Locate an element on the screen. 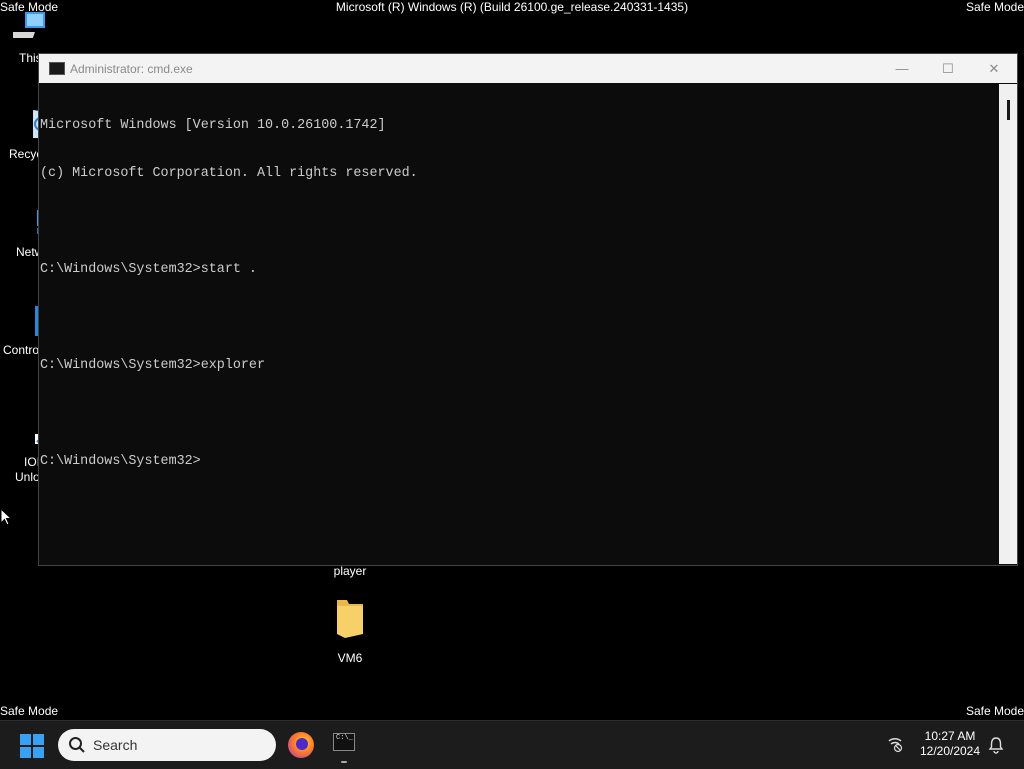 The image size is (1024, 769). minimize-button: — is located at coordinates (902, 68).